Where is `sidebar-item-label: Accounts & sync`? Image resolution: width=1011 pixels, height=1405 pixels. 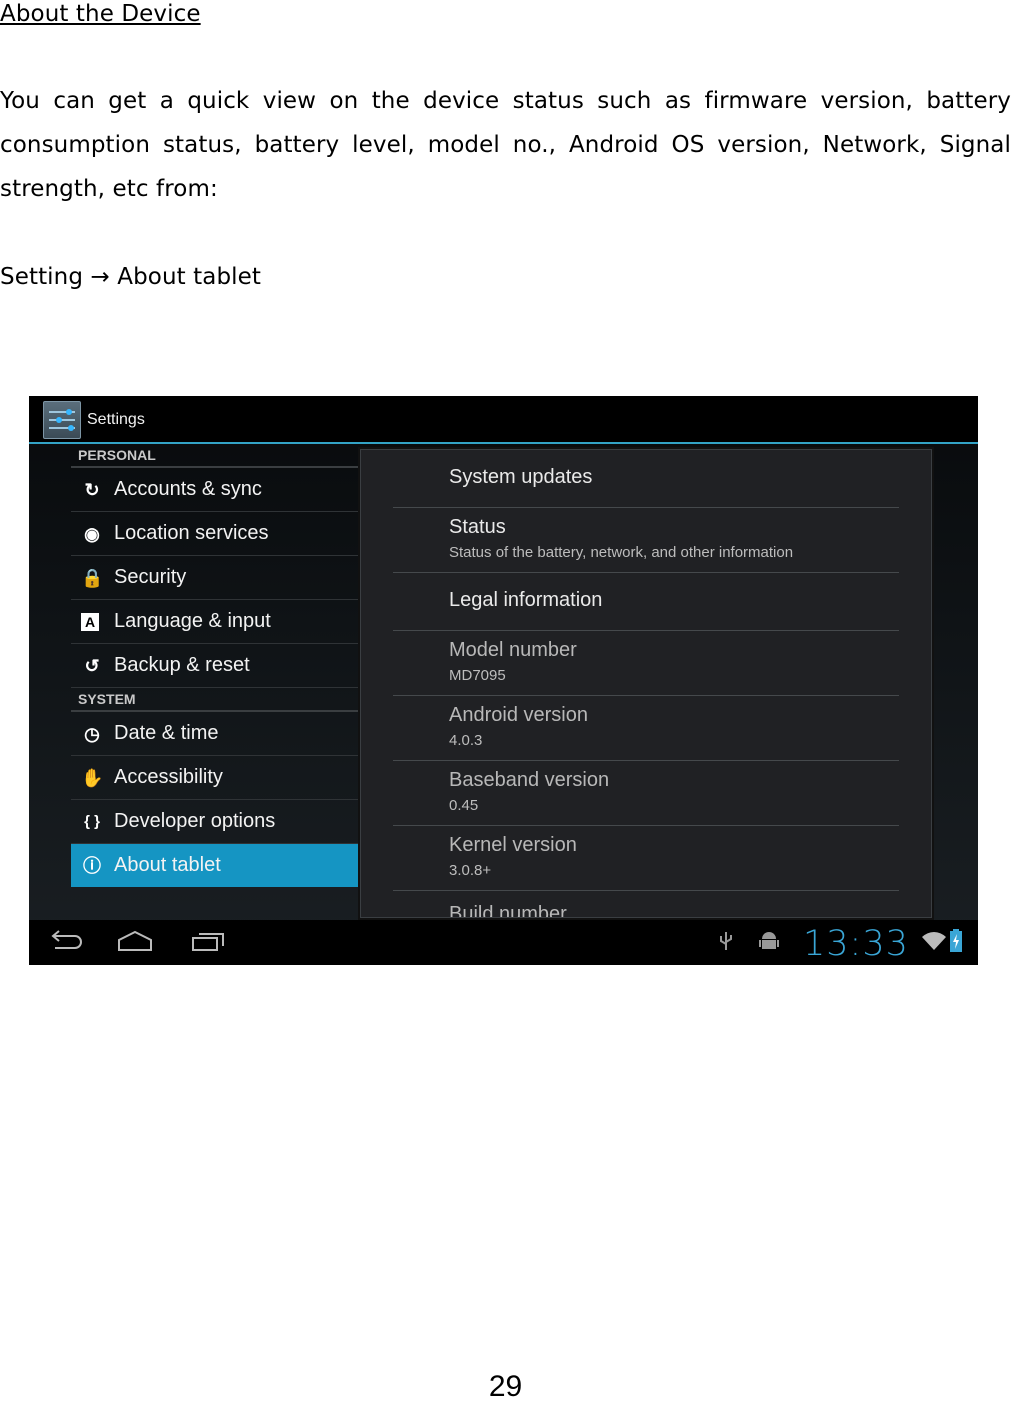 sidebar-item-label: Accounts & sync is located at coordinates (188, 489).